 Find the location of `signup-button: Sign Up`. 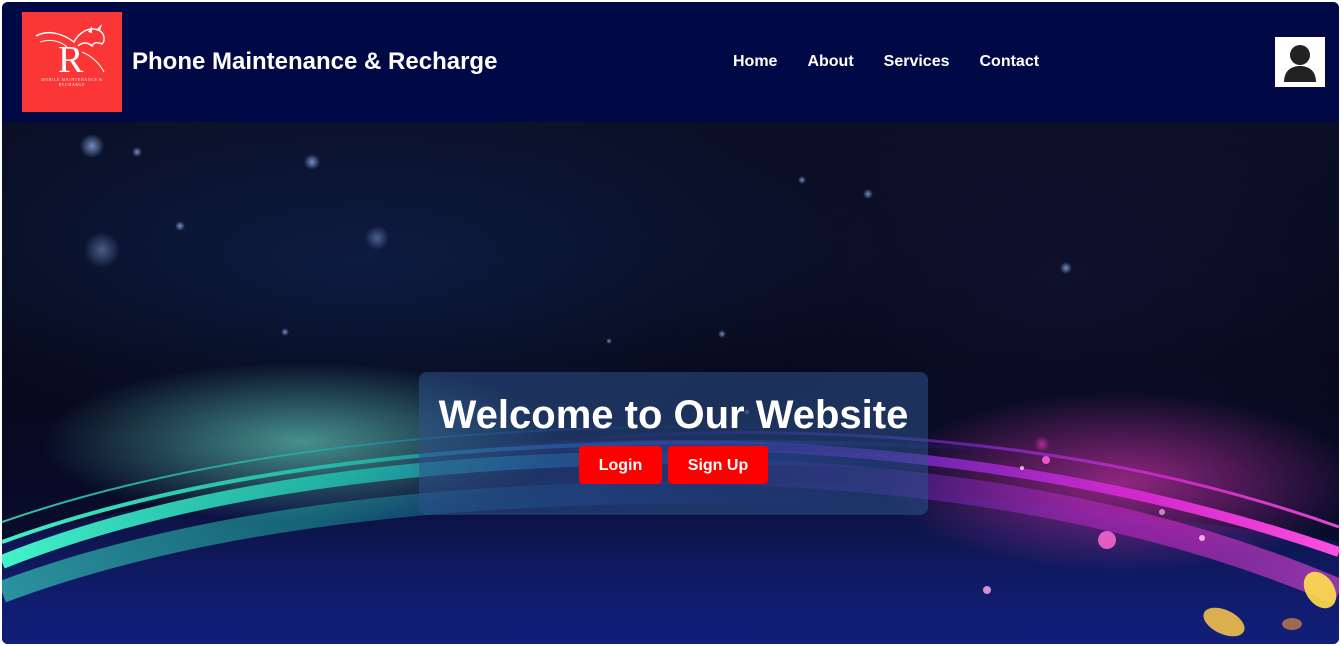

signup-button: Sign Up is located at coordinates (718, 465).